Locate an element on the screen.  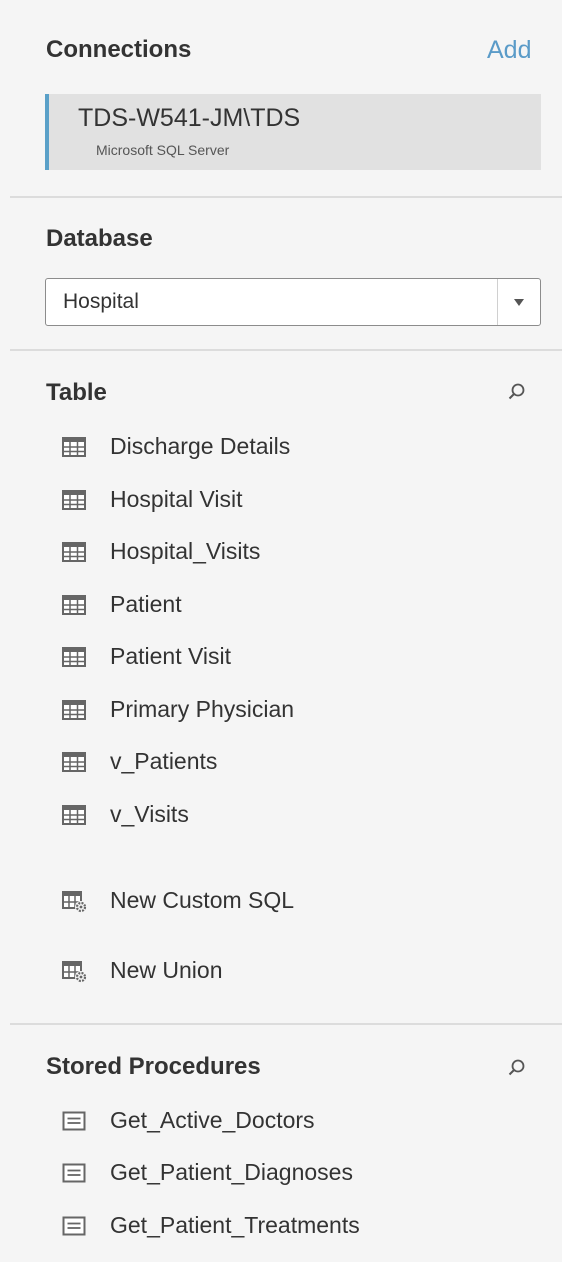
stored-procedure-item-label: Get_Active_Doctors is located at coordinates (212, 1120).